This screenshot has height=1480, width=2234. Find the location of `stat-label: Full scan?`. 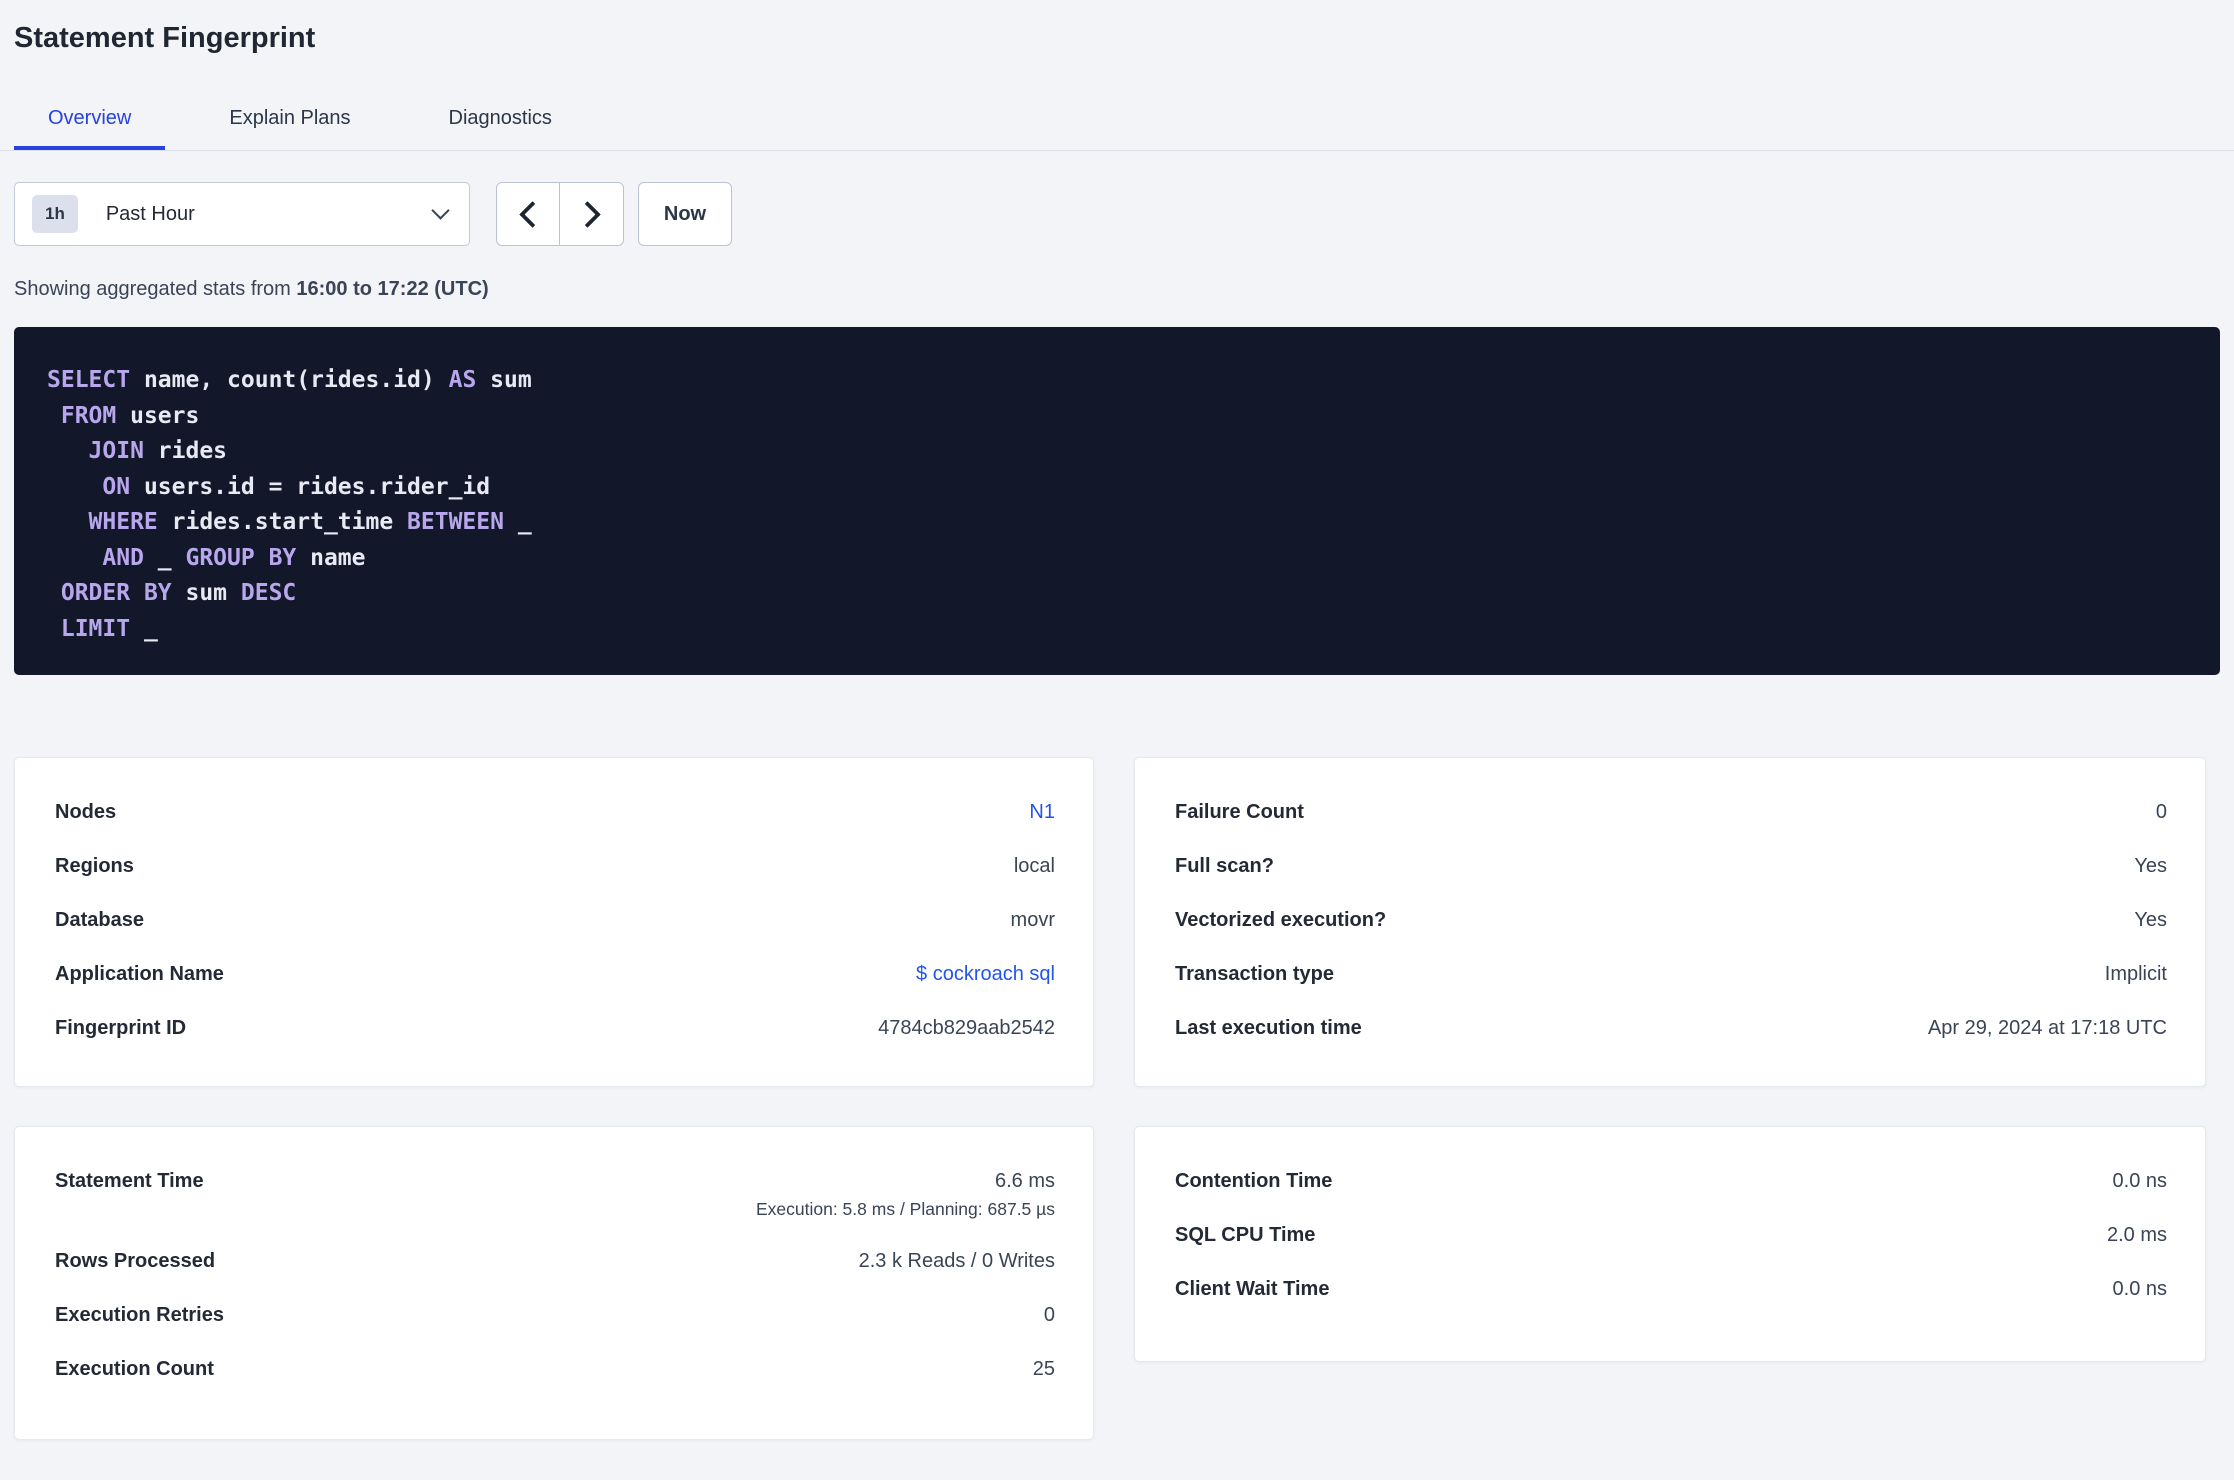

stat-label: Full scan? is located at coordinates (1224, 866).